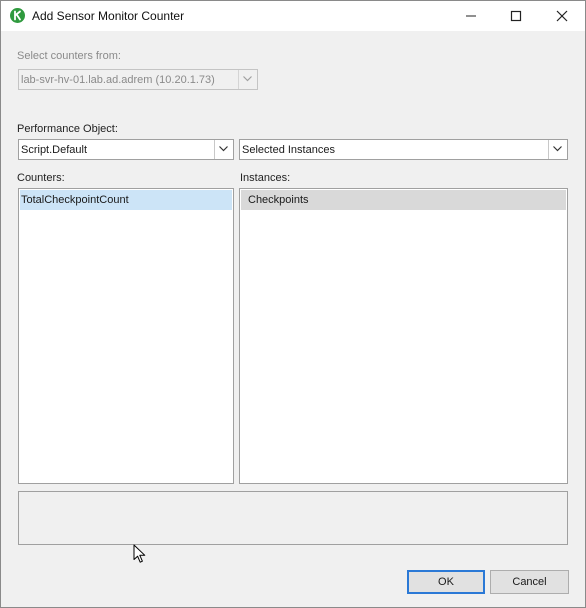  I want to click on title-bar: Add Sensor Monitor Counter, so click(293, 16).